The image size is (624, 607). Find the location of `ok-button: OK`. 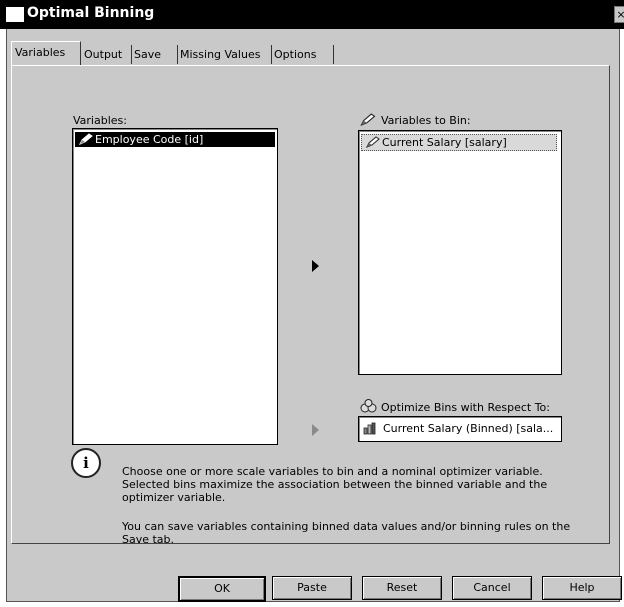

ok-button: OK is located at coordinates (222, 589).